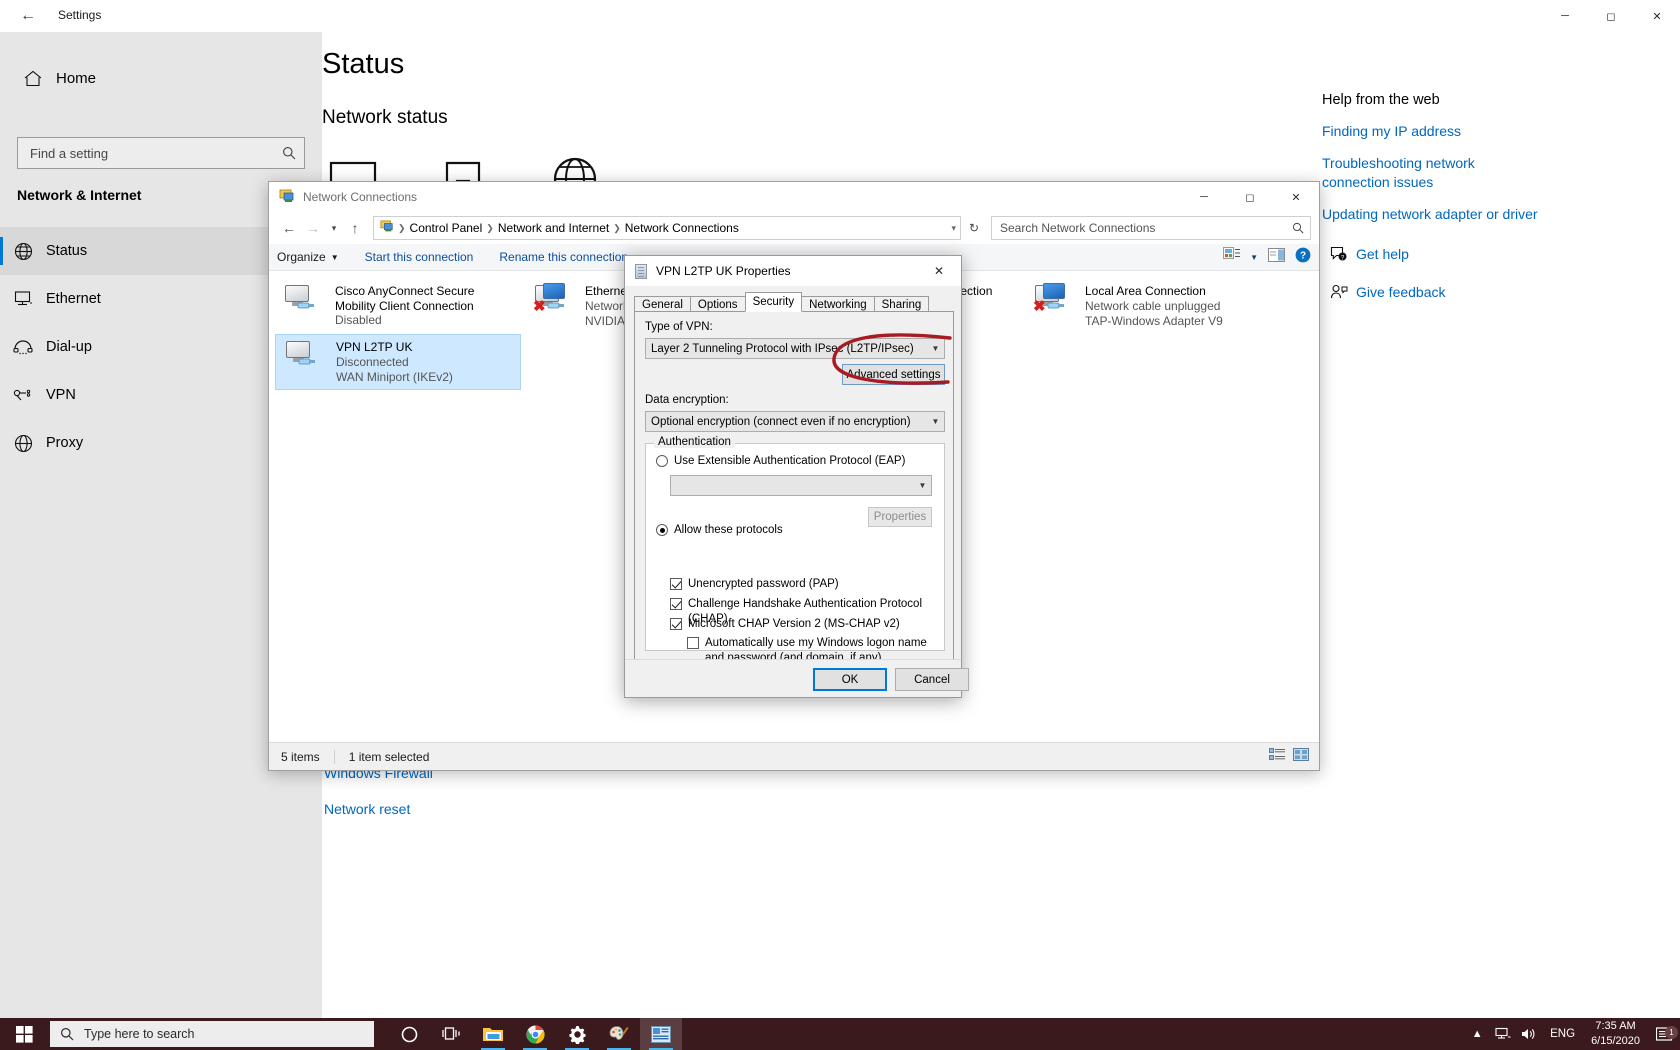 The height and width of the screenshot is (1050, 1680). What do you see at coordinates (619, 1034) in the screenshot?
I see `paint-icon` at bounding box center [619, 1034].